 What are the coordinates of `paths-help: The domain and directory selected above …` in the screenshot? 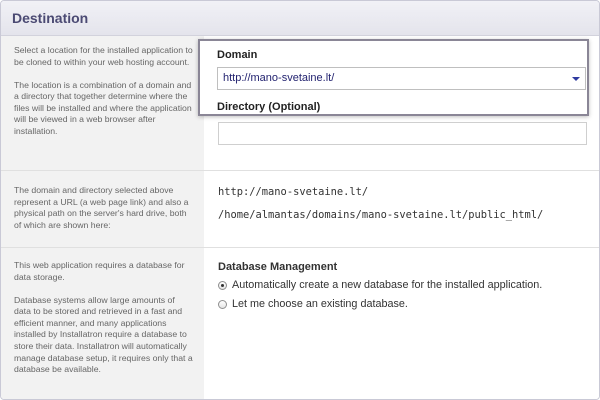 It's located at (102, 209).